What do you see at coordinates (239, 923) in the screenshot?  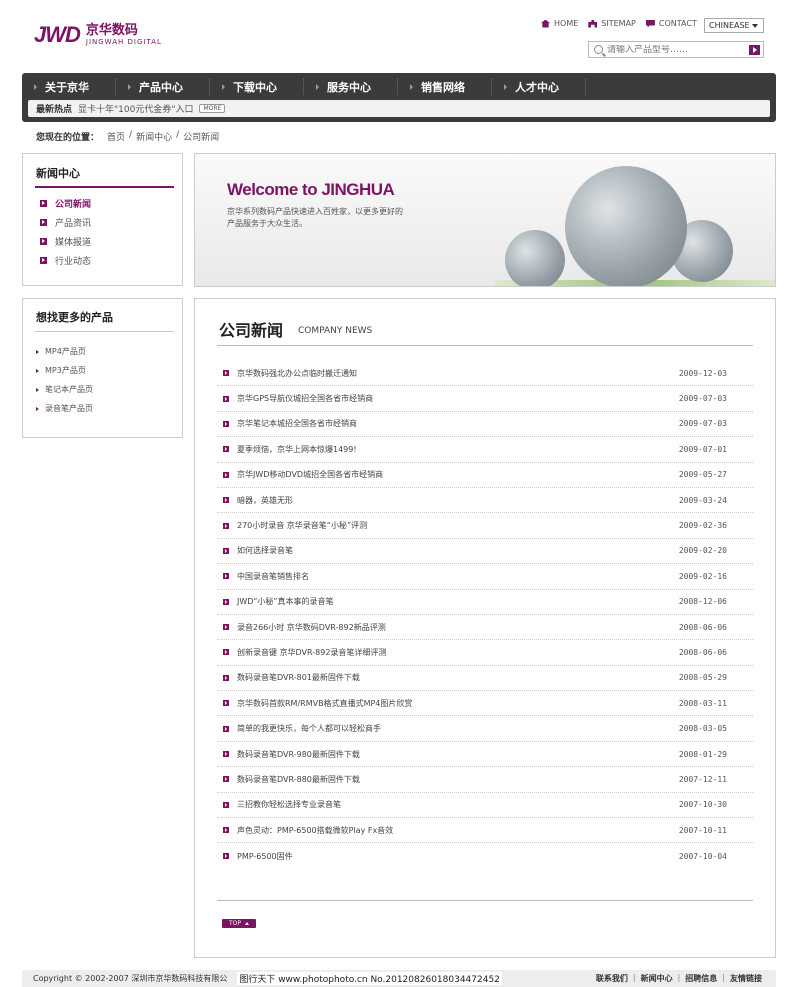 I see `back-to-top-button: TOP` at bounding box center [239, 923].